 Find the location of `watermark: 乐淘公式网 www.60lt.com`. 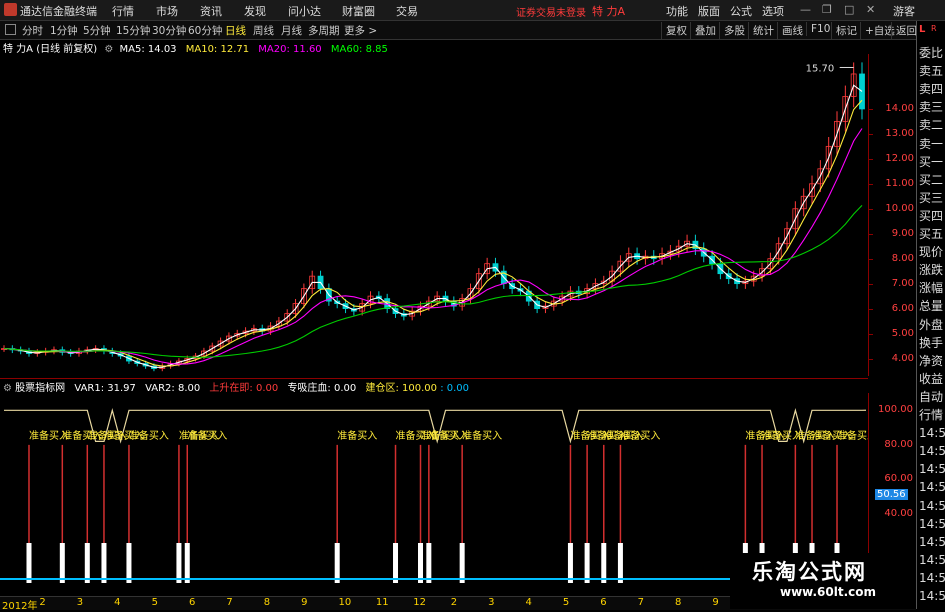

watermark: 乐淘公式网 www.60lt.com is located at coordinates (823, 581).